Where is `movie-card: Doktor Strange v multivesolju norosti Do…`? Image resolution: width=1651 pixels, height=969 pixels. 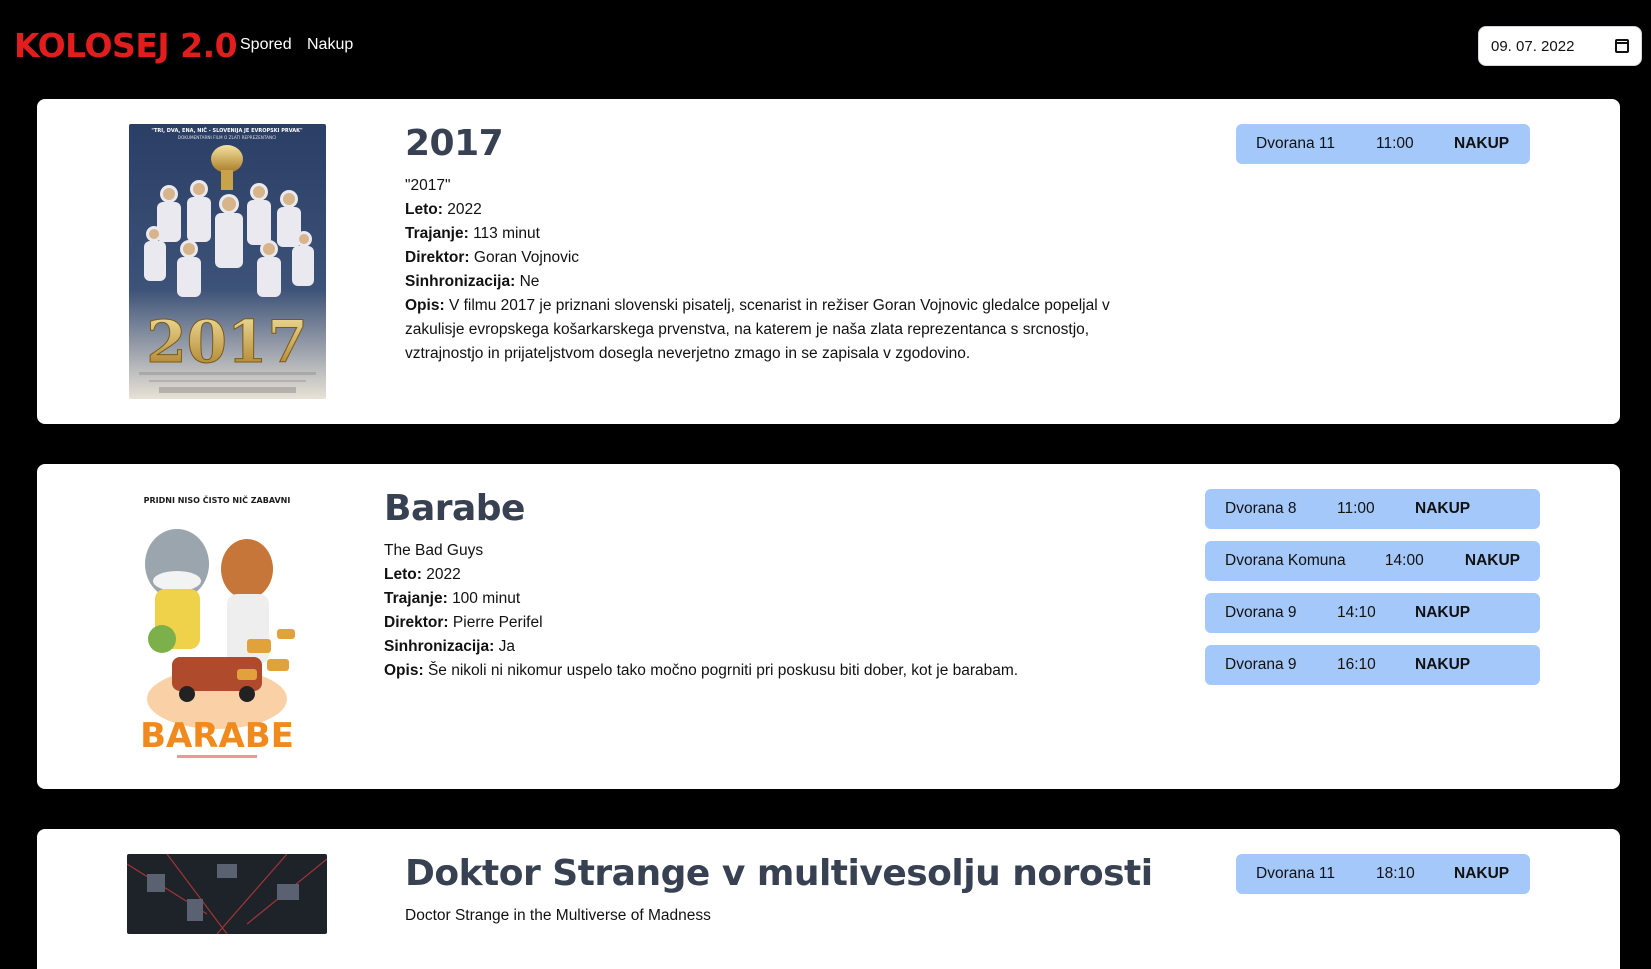
movie-card: Doktor Strange v multivesolju norosti Do… is located at coordinates (828, 899).